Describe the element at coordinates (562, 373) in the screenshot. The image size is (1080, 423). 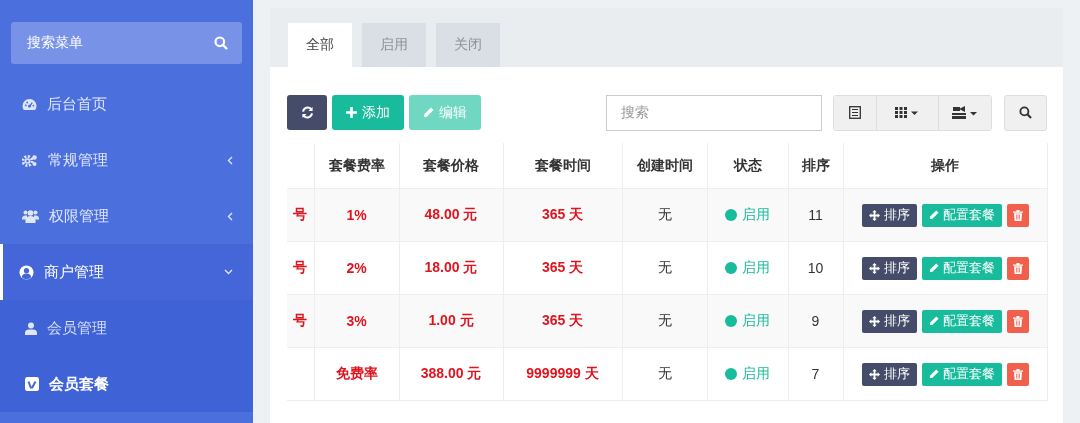
I see `table-cell: 9999999 天` at that location.